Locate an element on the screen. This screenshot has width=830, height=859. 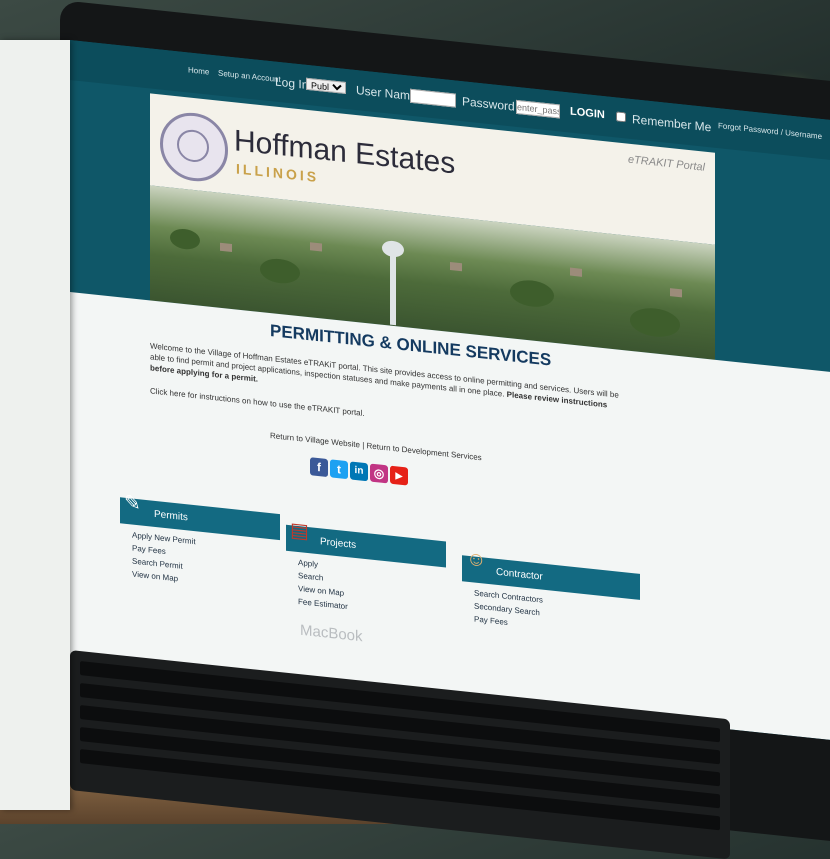
facebook-icon: f is located at coordinates (319, 467).